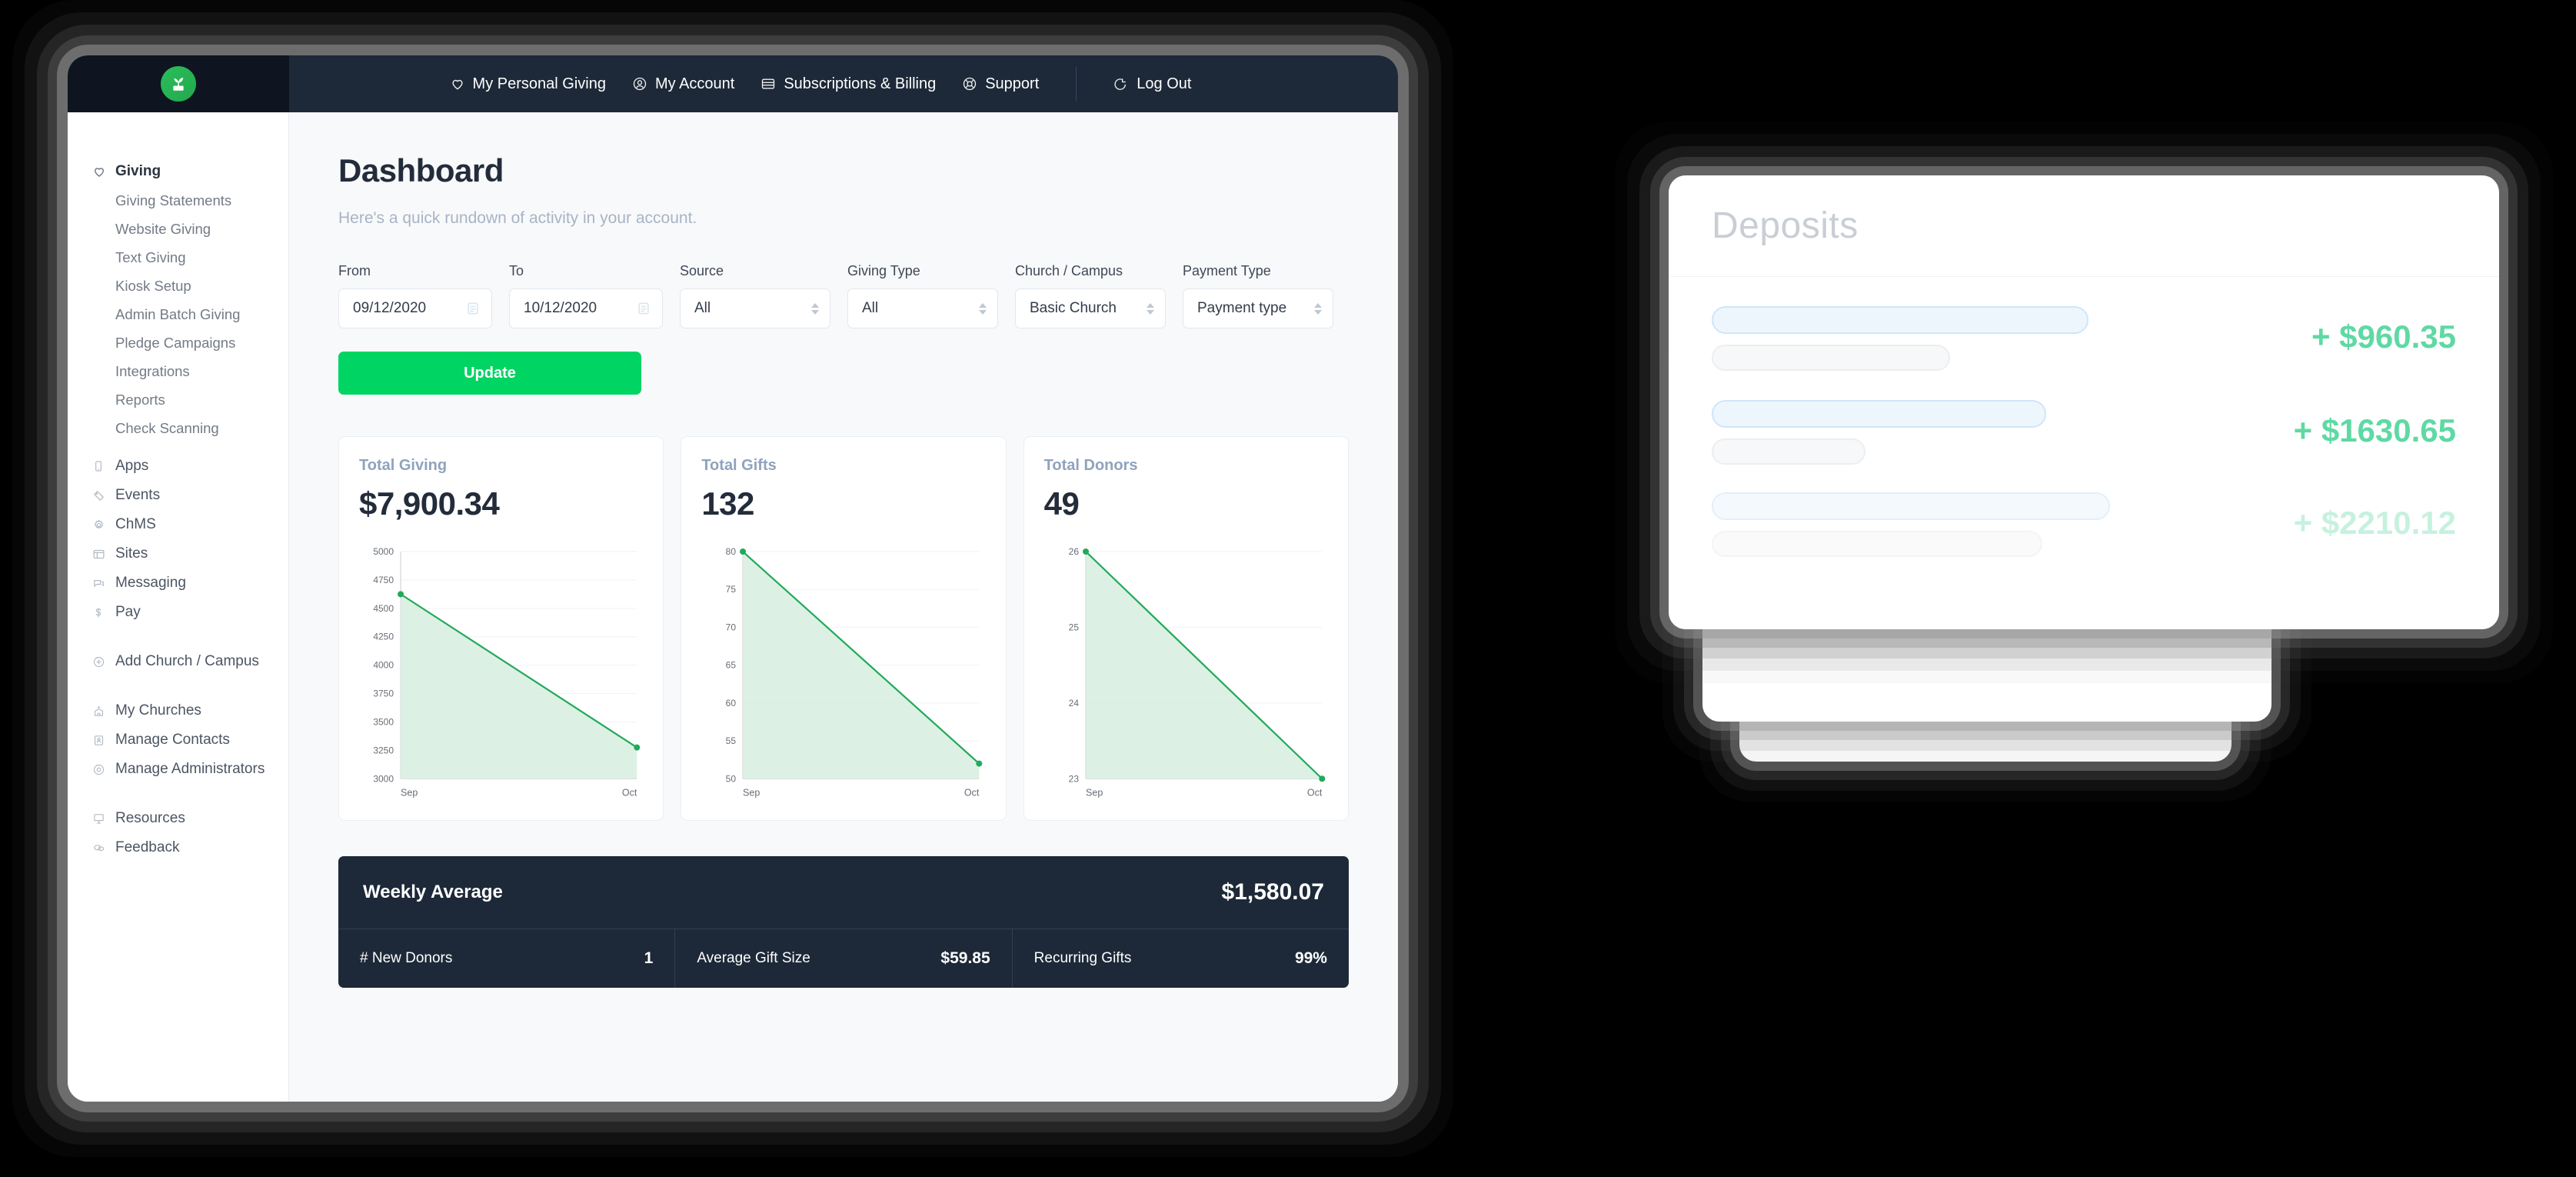 The image size is (2576, 1177). I want to click on field-value: All, so click(703, 308).